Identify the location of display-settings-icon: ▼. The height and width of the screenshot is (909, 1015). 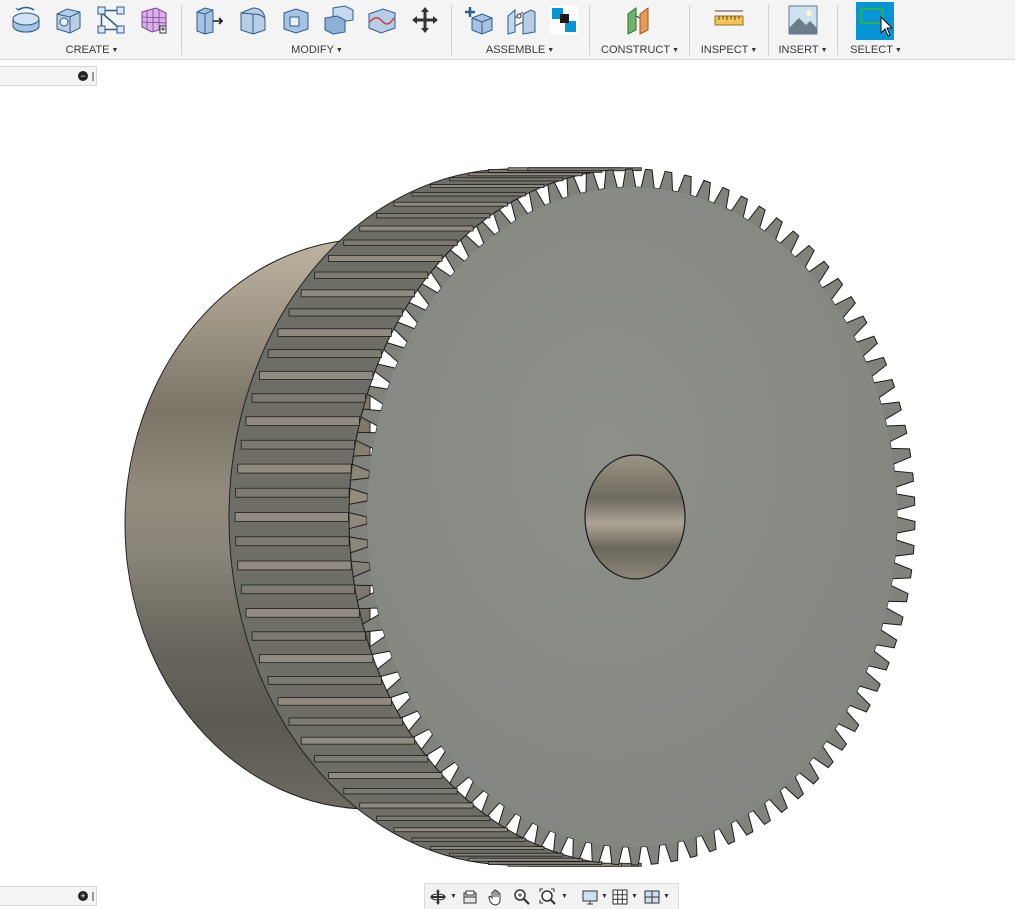
(596, 897).